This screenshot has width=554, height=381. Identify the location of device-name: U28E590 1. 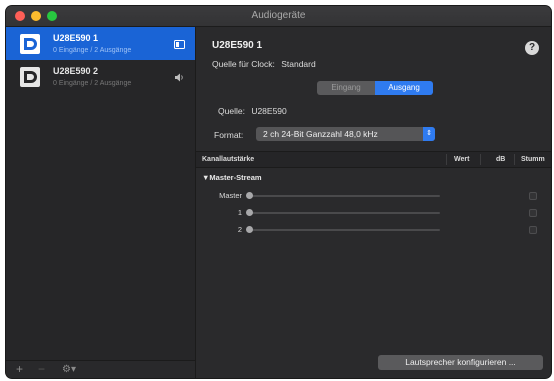
(76, 38).